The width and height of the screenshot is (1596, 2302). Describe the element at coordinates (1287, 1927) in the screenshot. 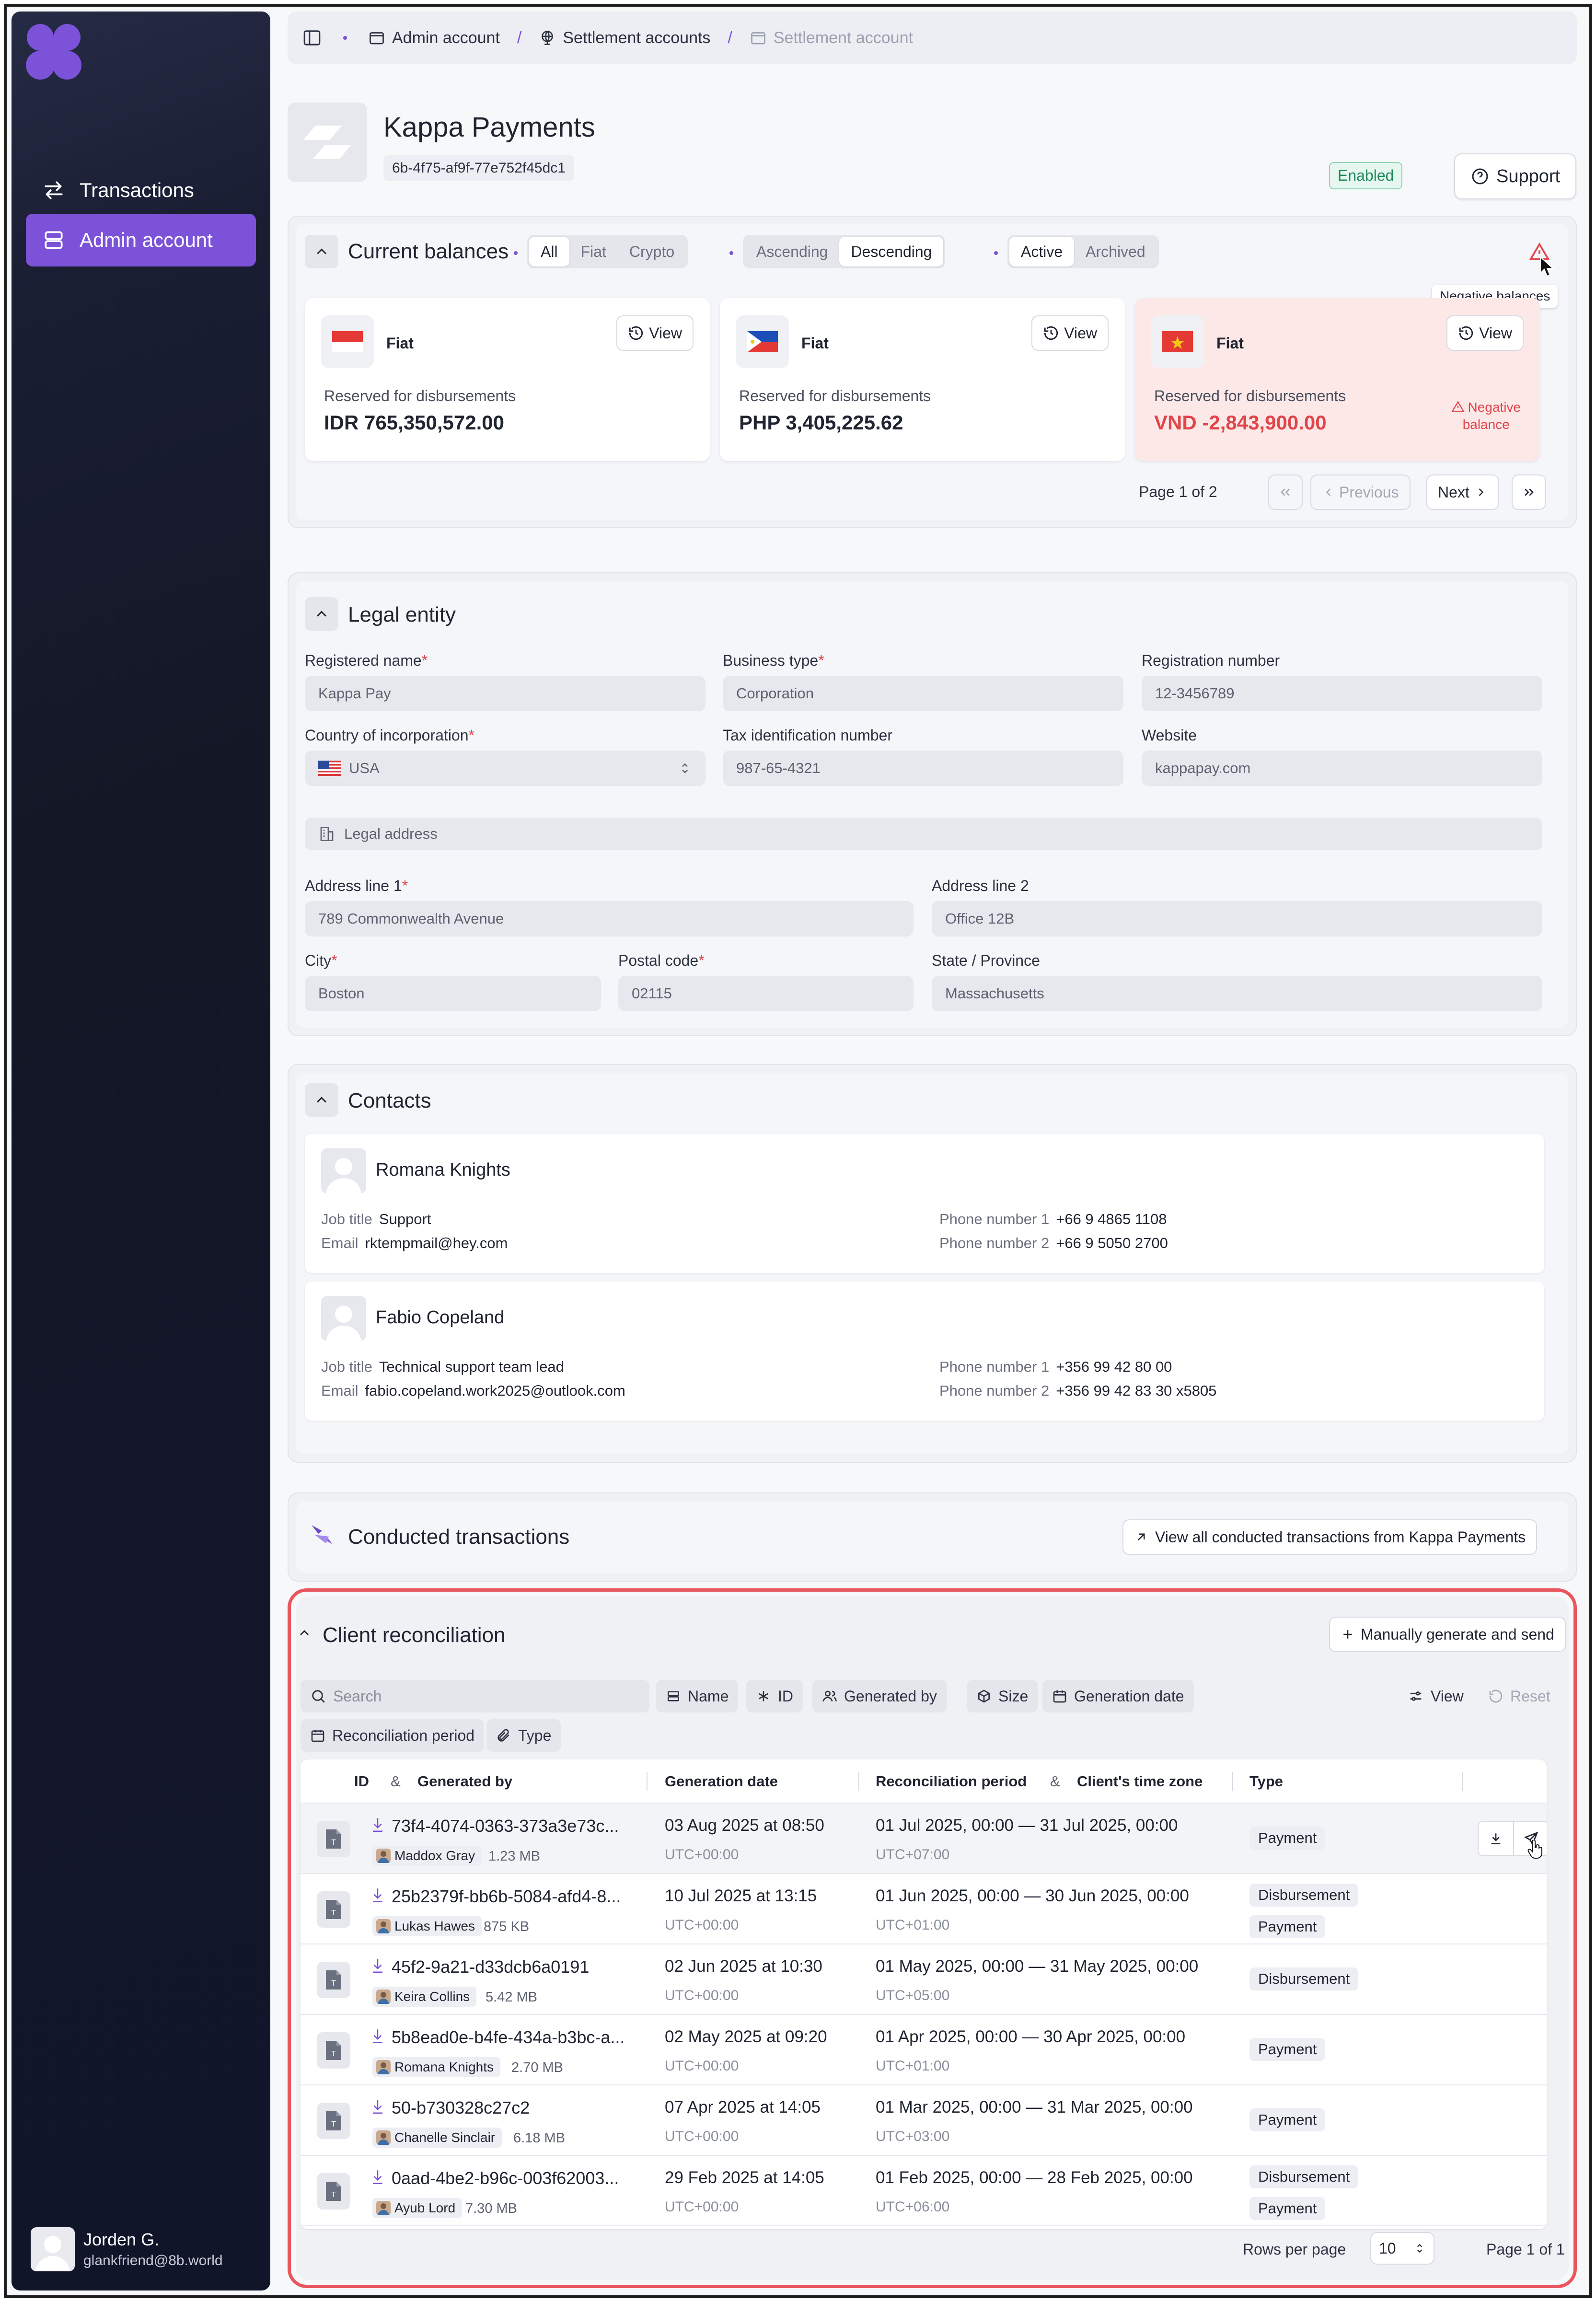

I see `type-badge: Payment` at that location.